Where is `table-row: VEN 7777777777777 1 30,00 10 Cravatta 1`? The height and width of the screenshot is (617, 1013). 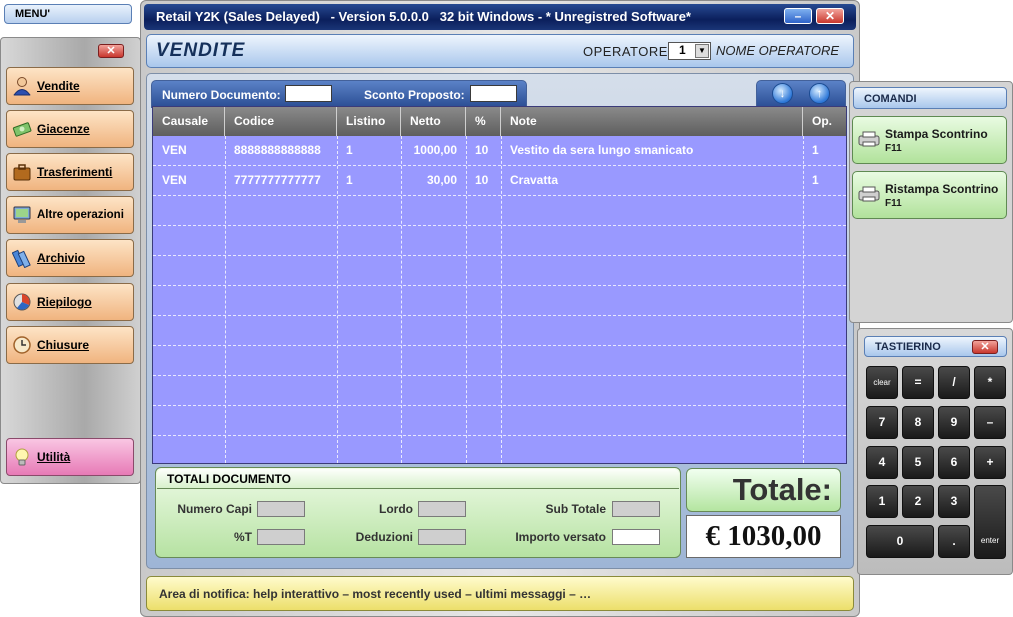
table-row: VEN 7777777777777 1 30,00 10 Cravatta 1 is located at coordinates (499, 181).